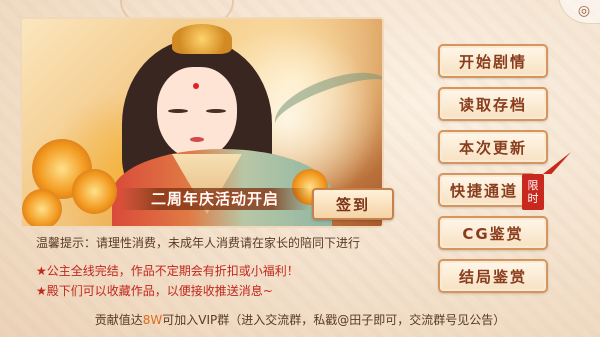  What do you see at coordinates (334, 320) in the screenshot?
I see `footer-text-after: 可加入VIP群（进入交流群，私戳@田子即可，交流群号见公告）` at bounding box center [334, 320].